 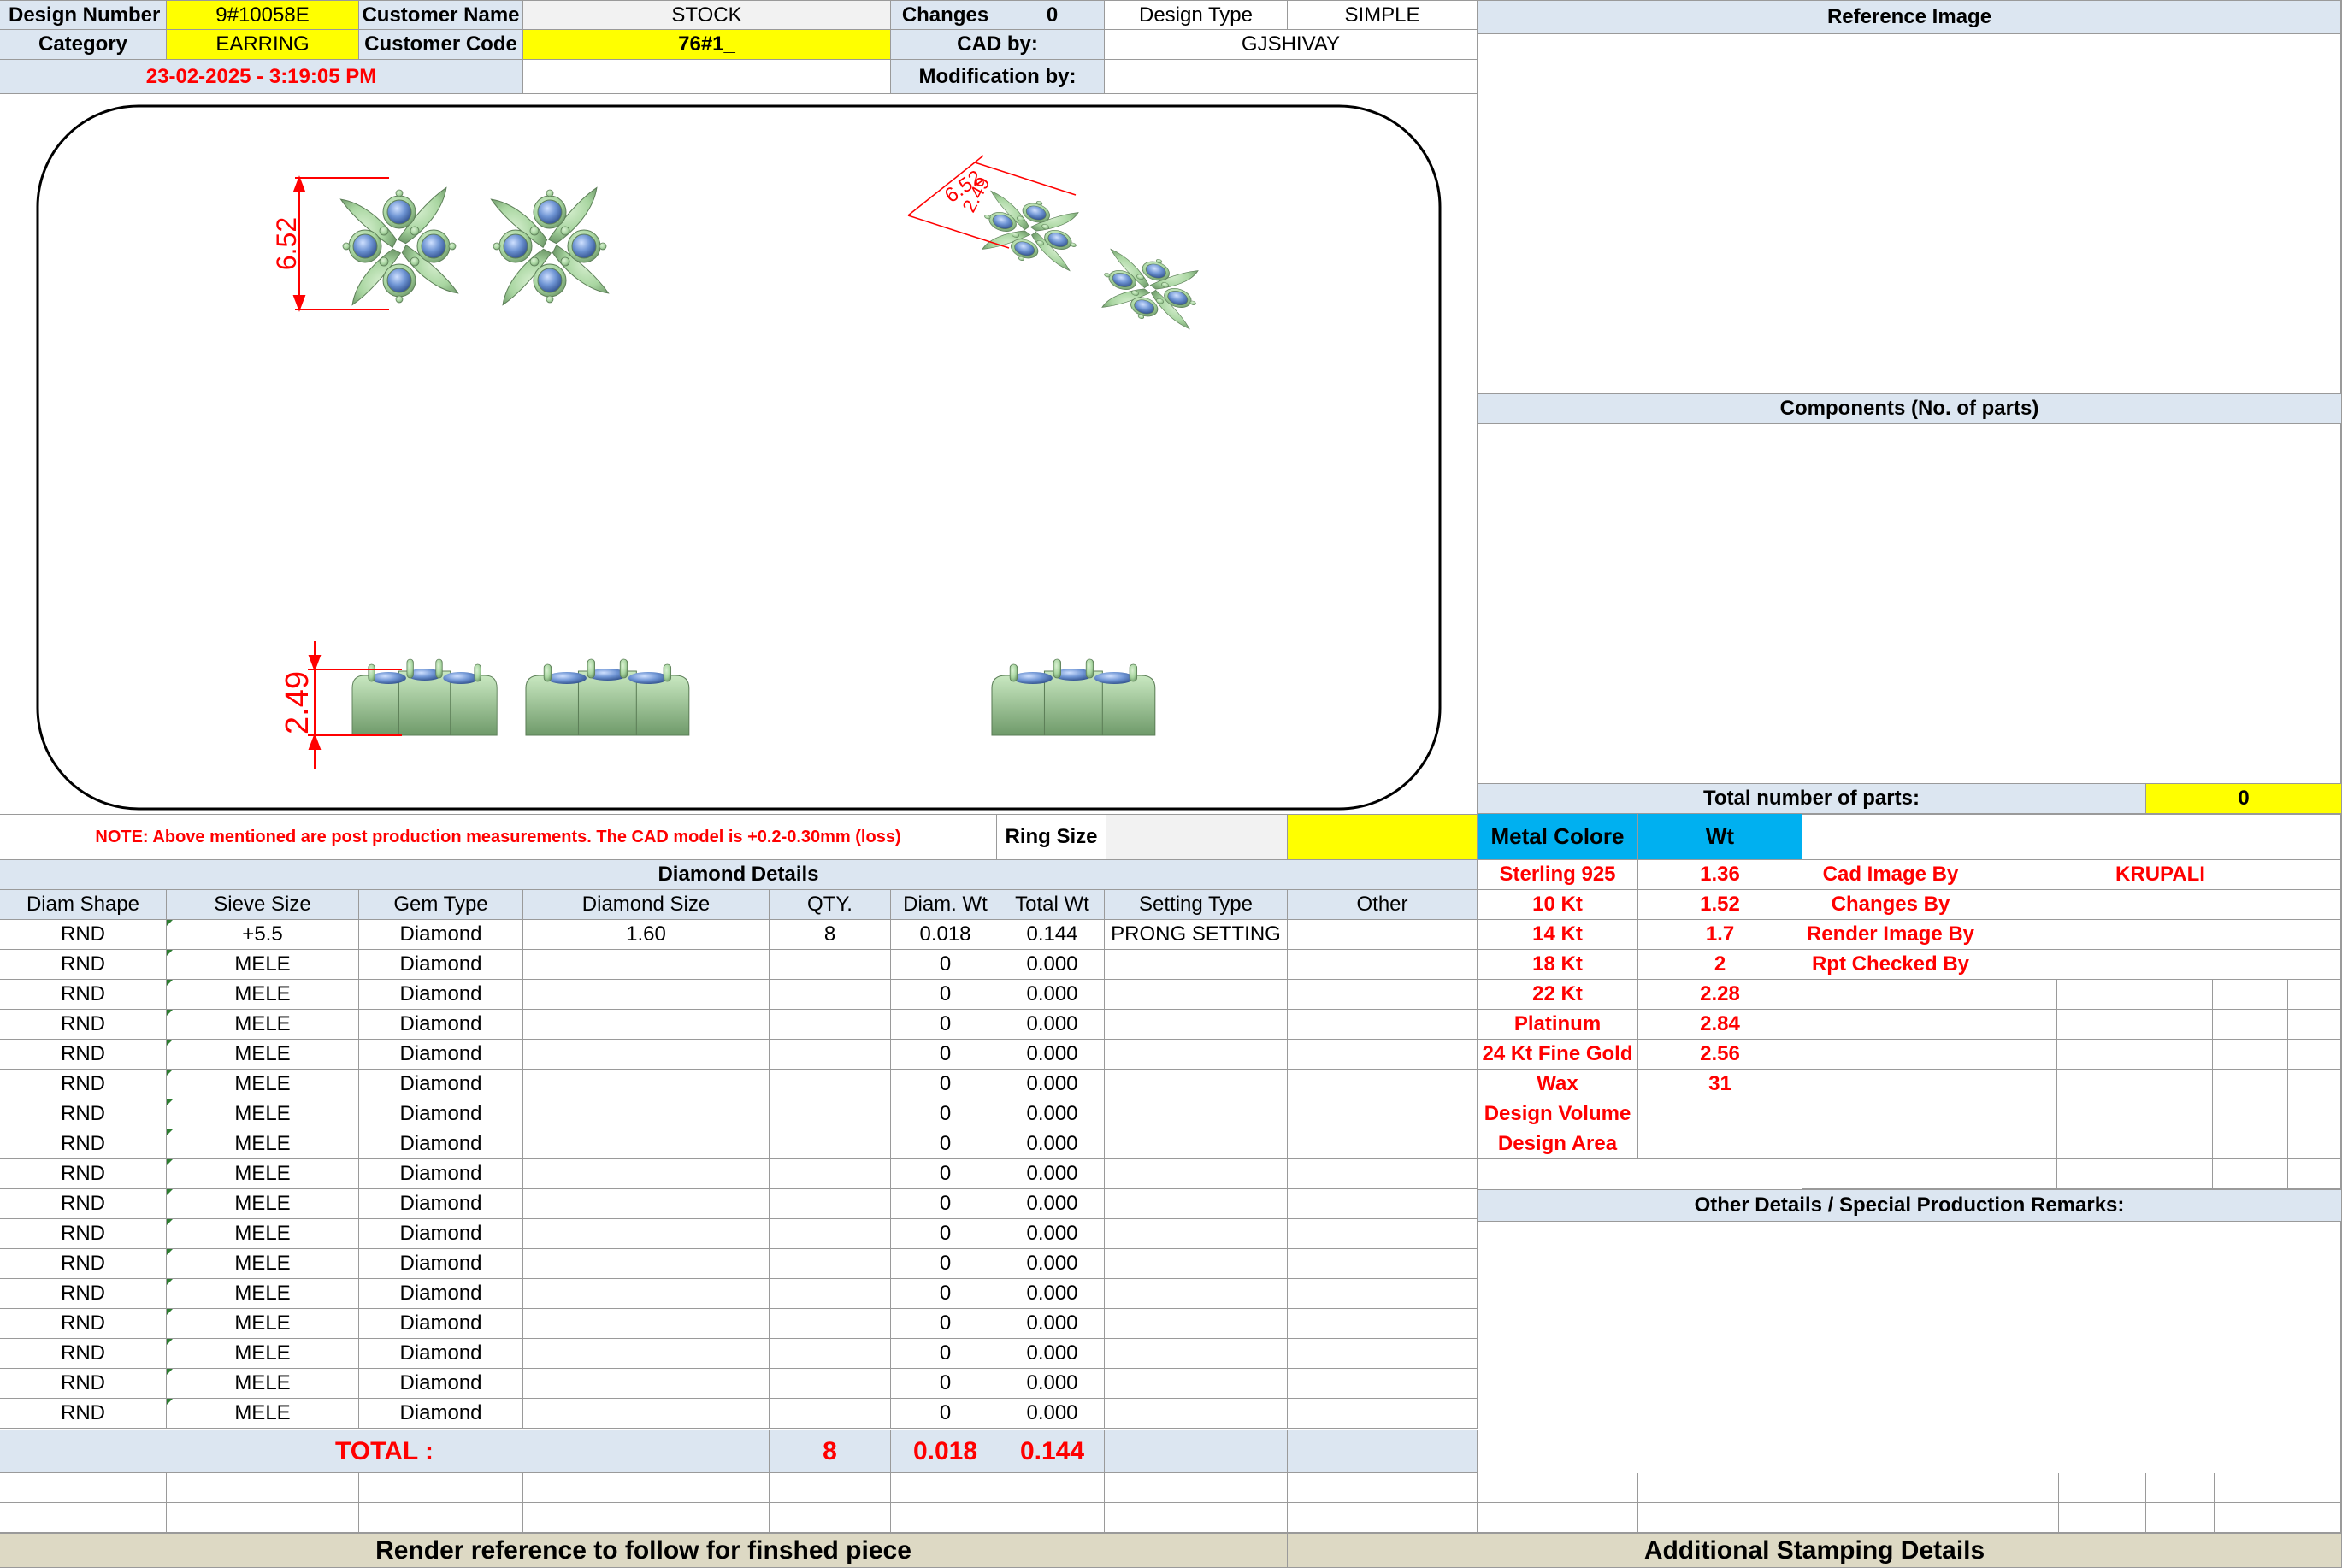 I want to click on metal-weight-value: 2.28, so click(x=1720, y=995).